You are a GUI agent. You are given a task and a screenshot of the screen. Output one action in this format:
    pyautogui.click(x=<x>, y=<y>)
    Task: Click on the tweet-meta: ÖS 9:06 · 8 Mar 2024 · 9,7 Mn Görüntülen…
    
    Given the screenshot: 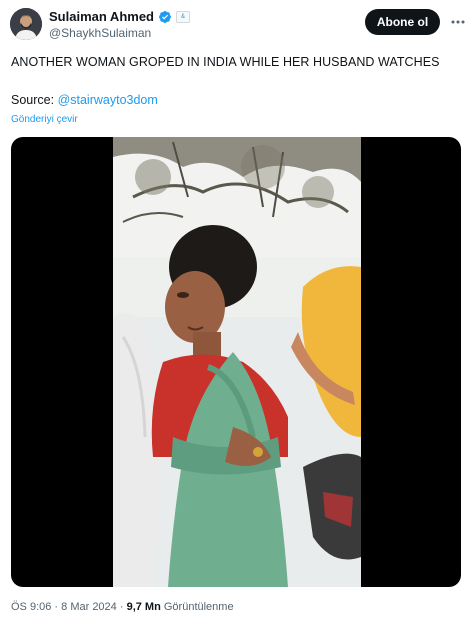 What is the action you would take?
    pyautogui.click(x=122, y=607)
    